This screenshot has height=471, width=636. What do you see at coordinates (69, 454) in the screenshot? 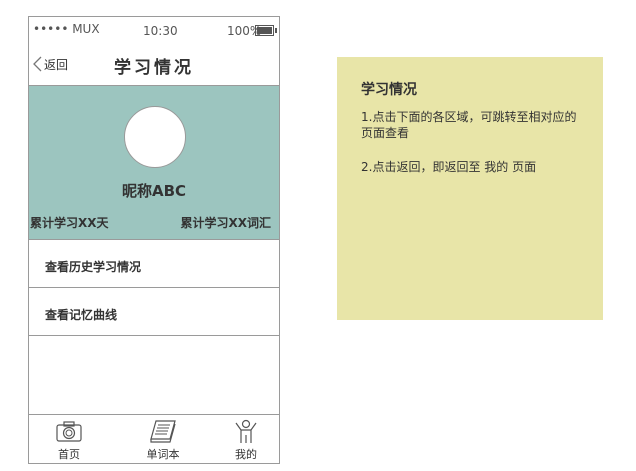
I see `tab-label: 首页` at bounding box center [69, 454].